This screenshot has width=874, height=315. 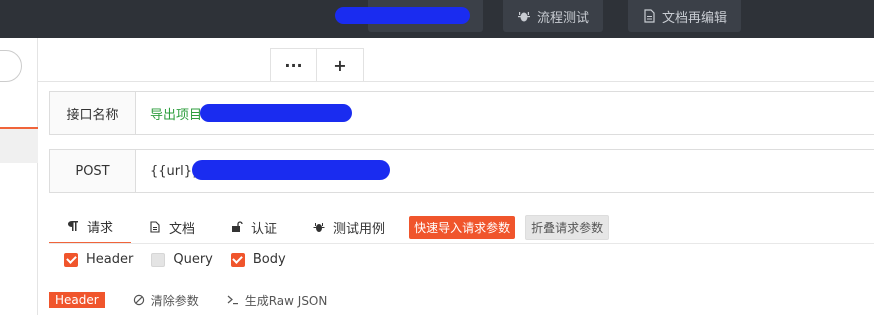 I want to click on ban-icon, so click(x=138, y=300).